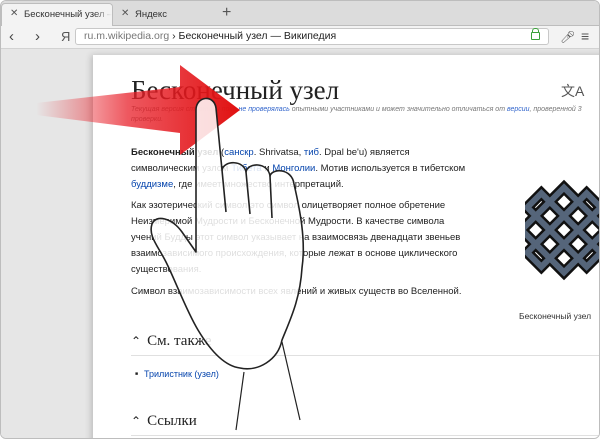  I want to click on note-prefix: Текущая версия, so click(158, 109).